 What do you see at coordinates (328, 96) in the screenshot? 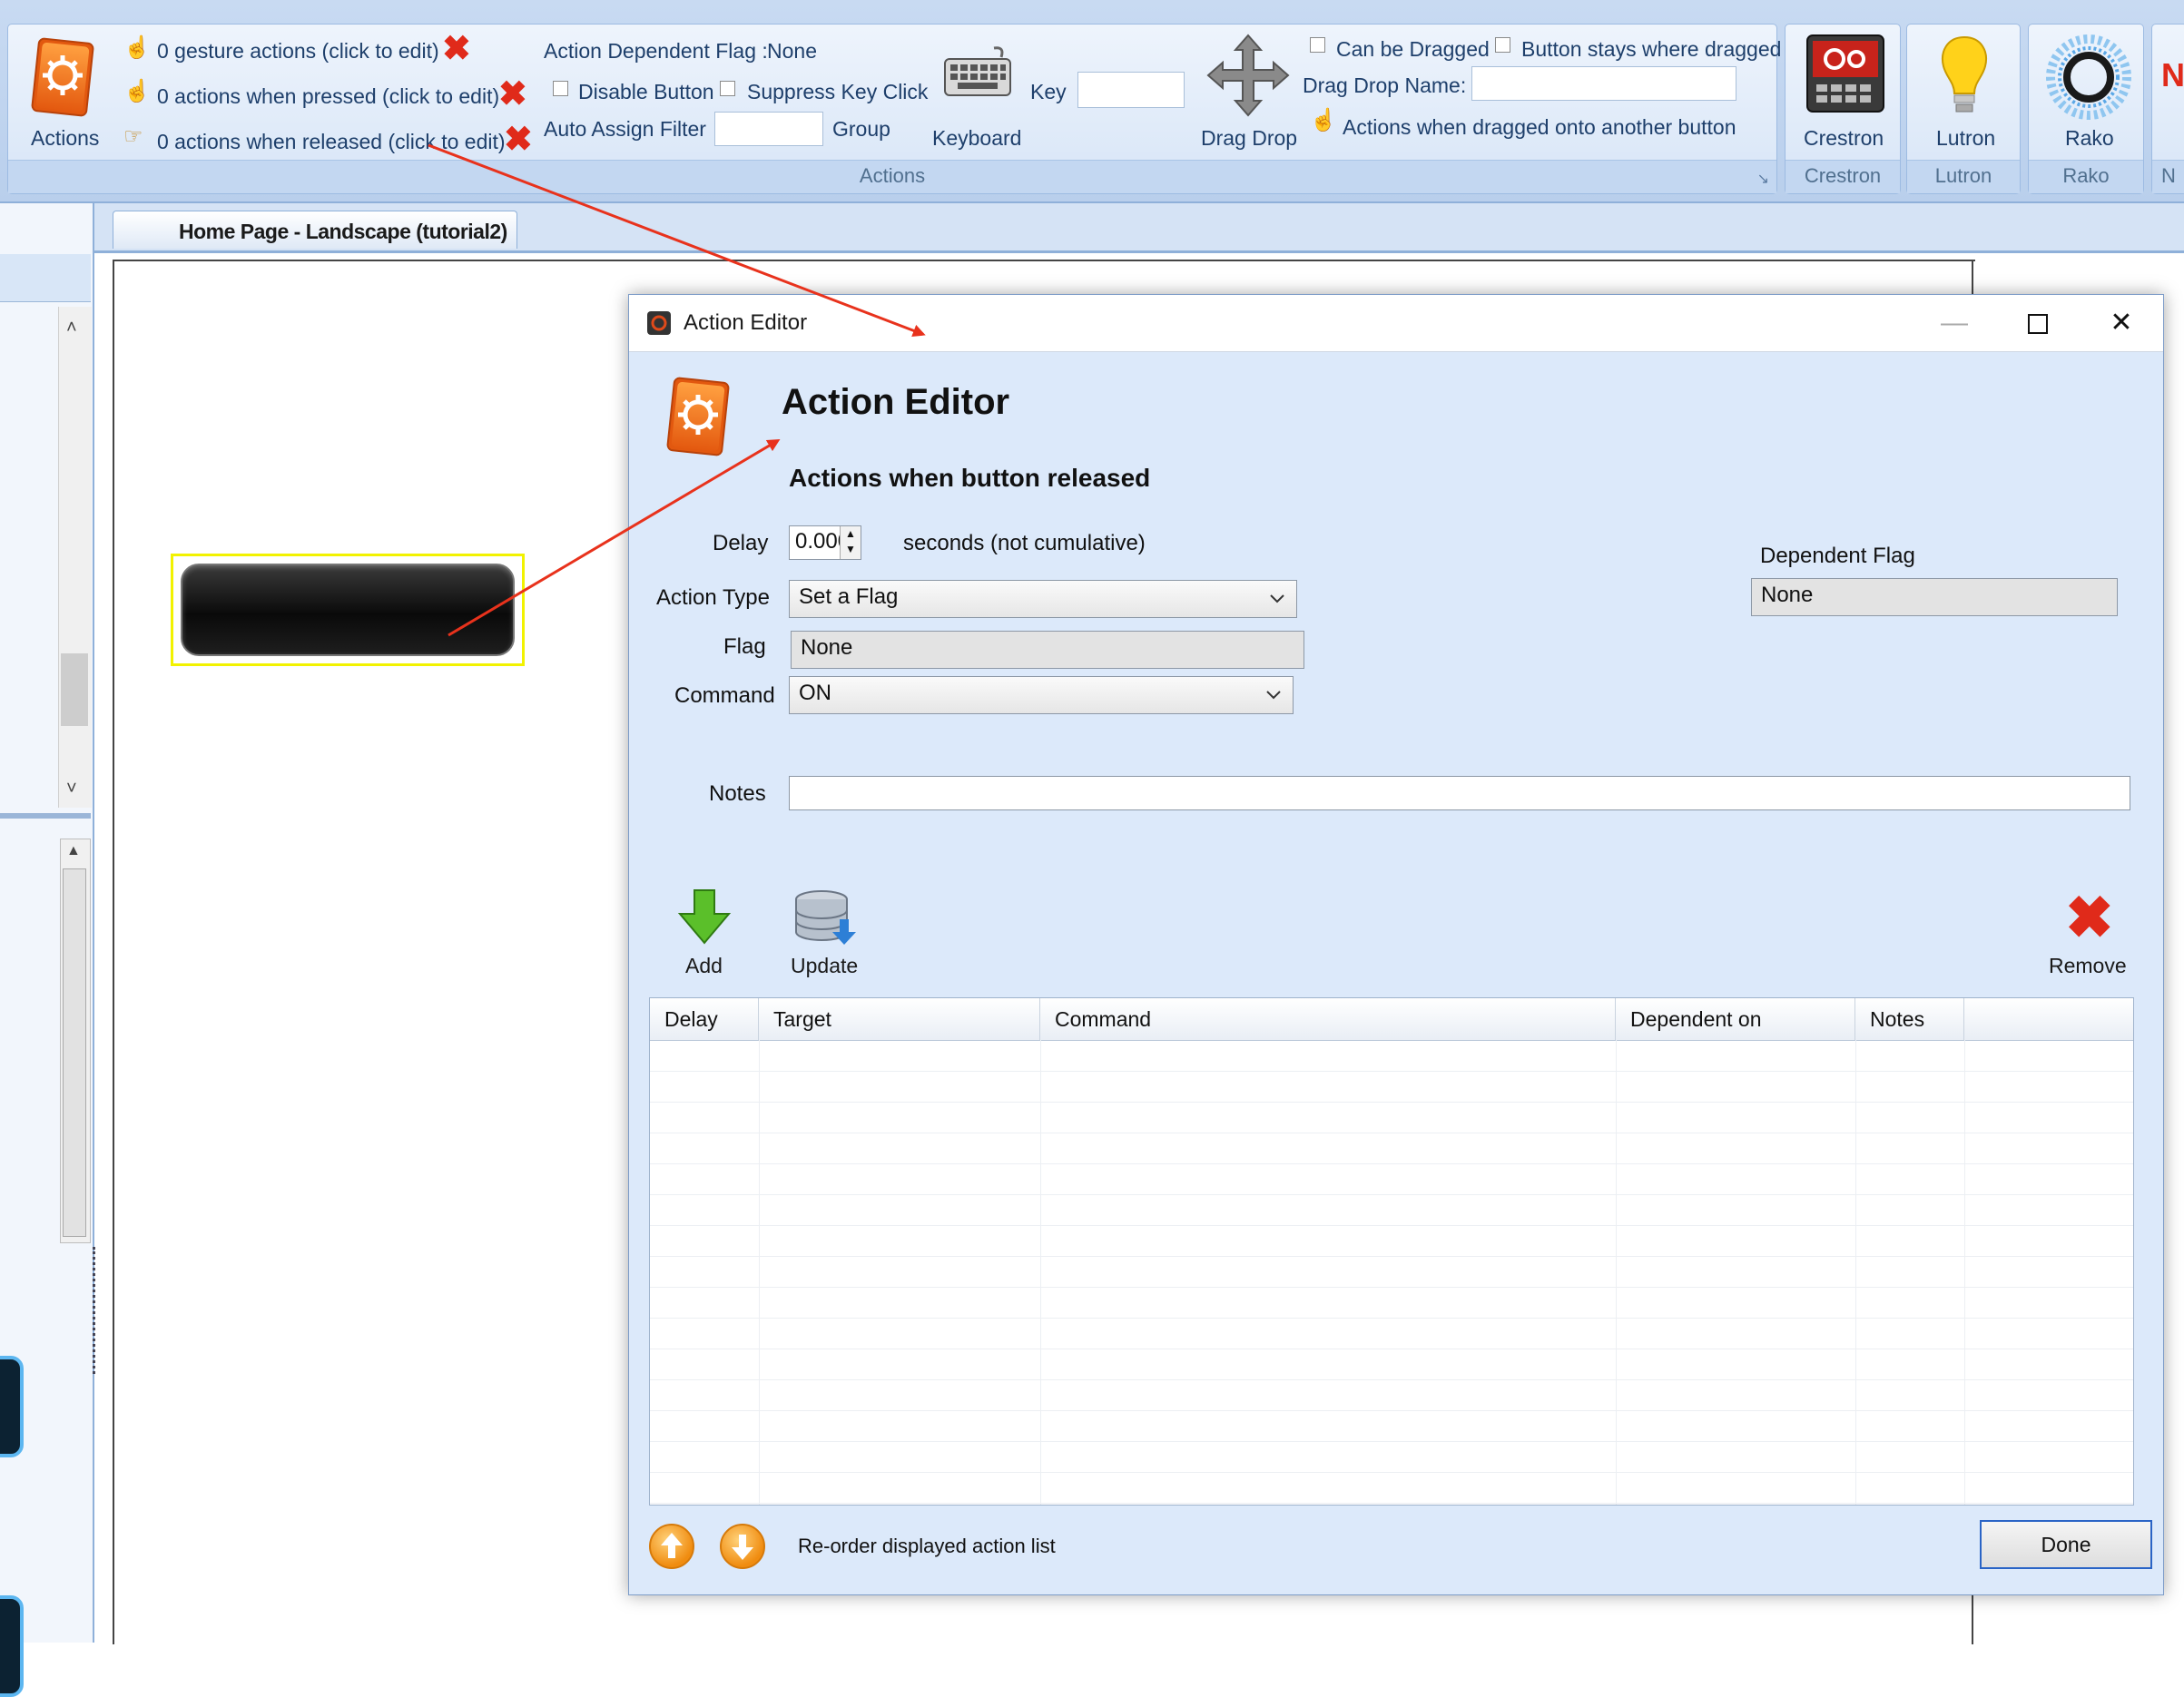
I see `pressed-actions-link: 0 actions when pressed (click to edit)` at bounding box center [328, 96].